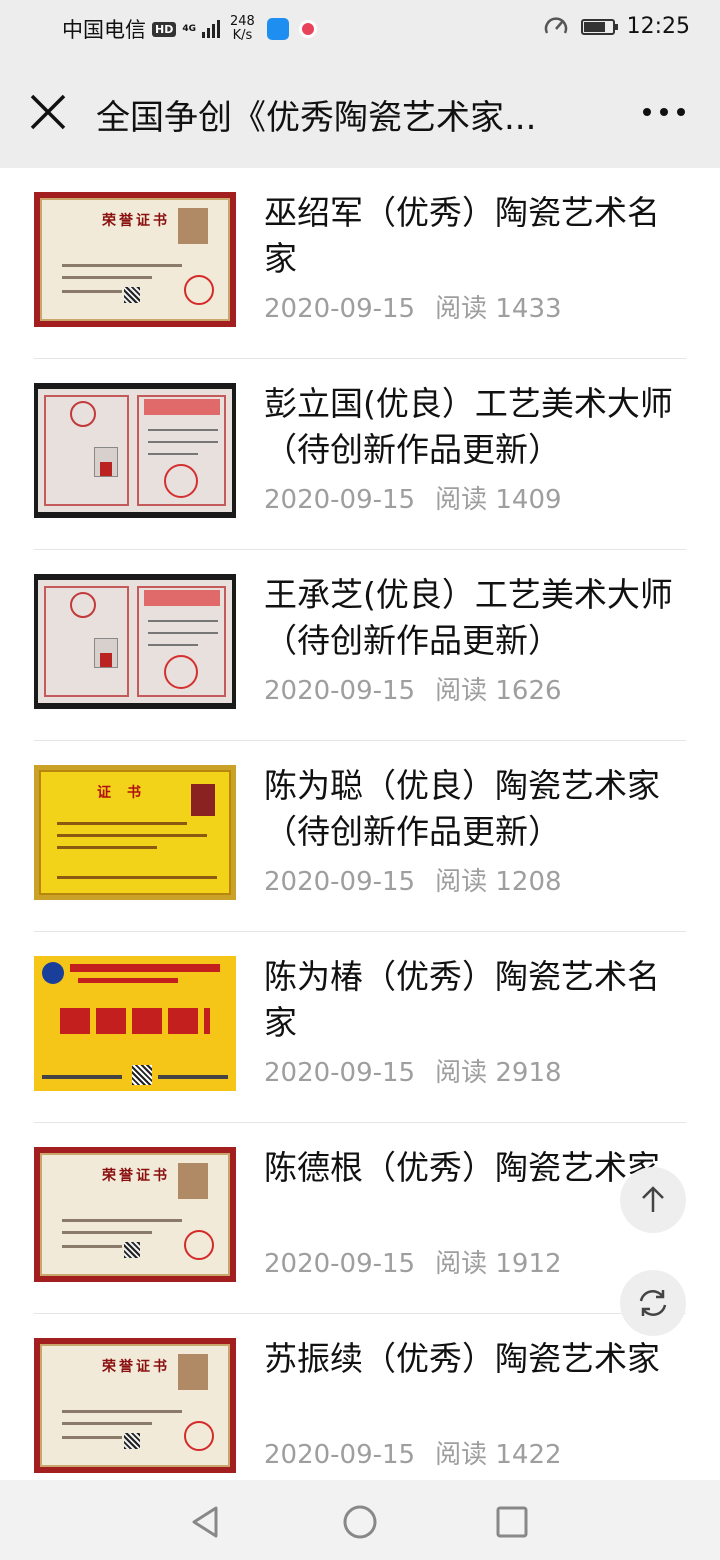 The height and width of the screenshot is (1560, 720). I want to click on back-button, so click(206, 1522).